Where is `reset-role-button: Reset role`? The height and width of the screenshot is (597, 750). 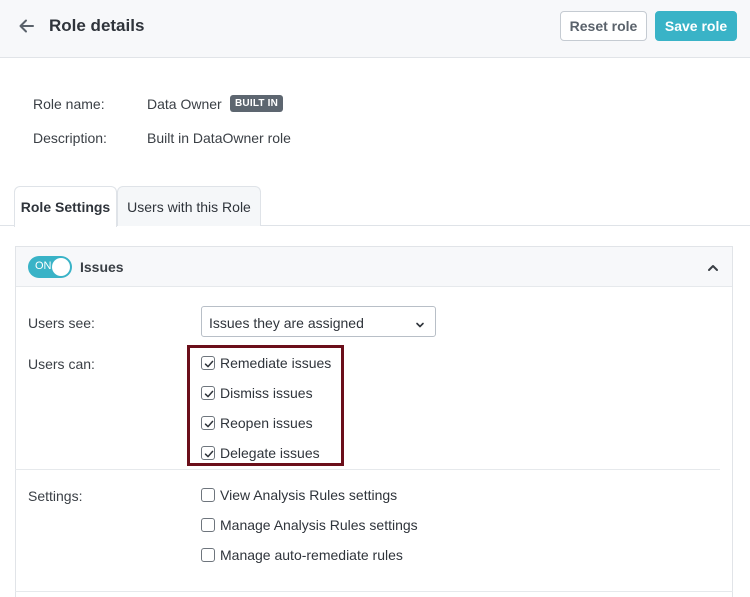 reset-role-button: Reset role is located at coordinates (603, 26).